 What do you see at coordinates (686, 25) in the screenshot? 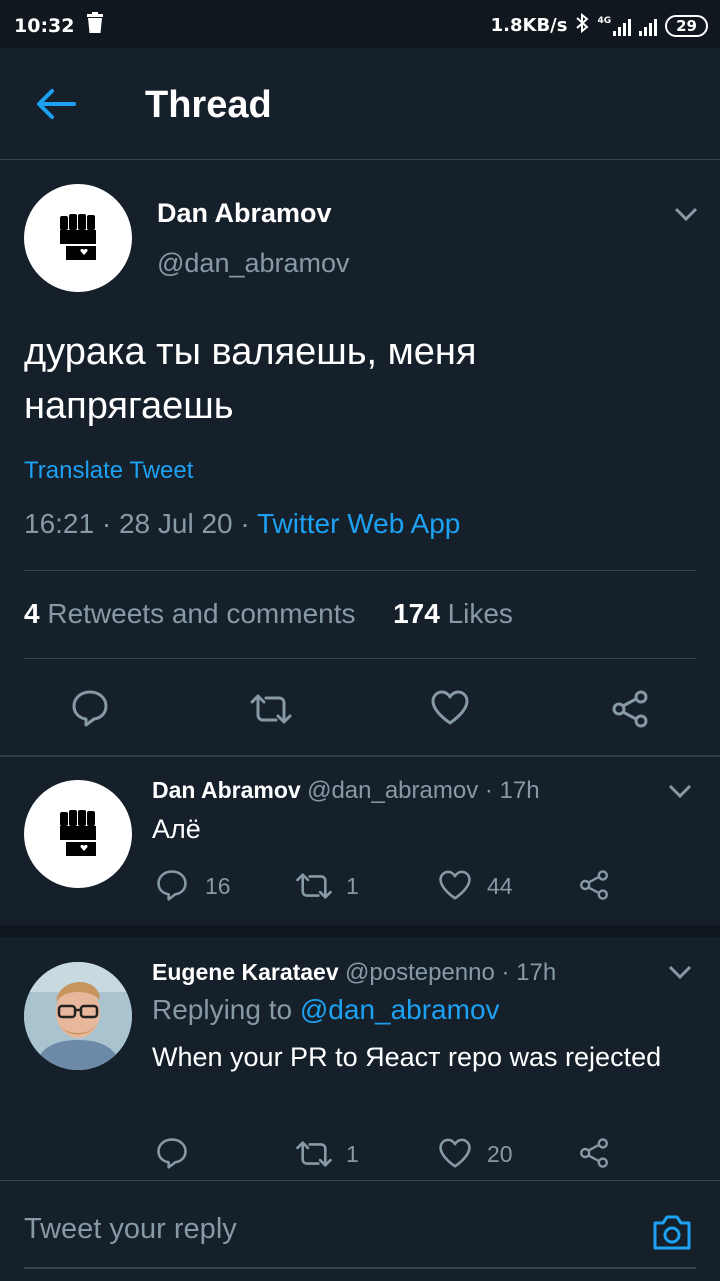
I see `battery-indicator: 29` at bounding box center [686, 25].